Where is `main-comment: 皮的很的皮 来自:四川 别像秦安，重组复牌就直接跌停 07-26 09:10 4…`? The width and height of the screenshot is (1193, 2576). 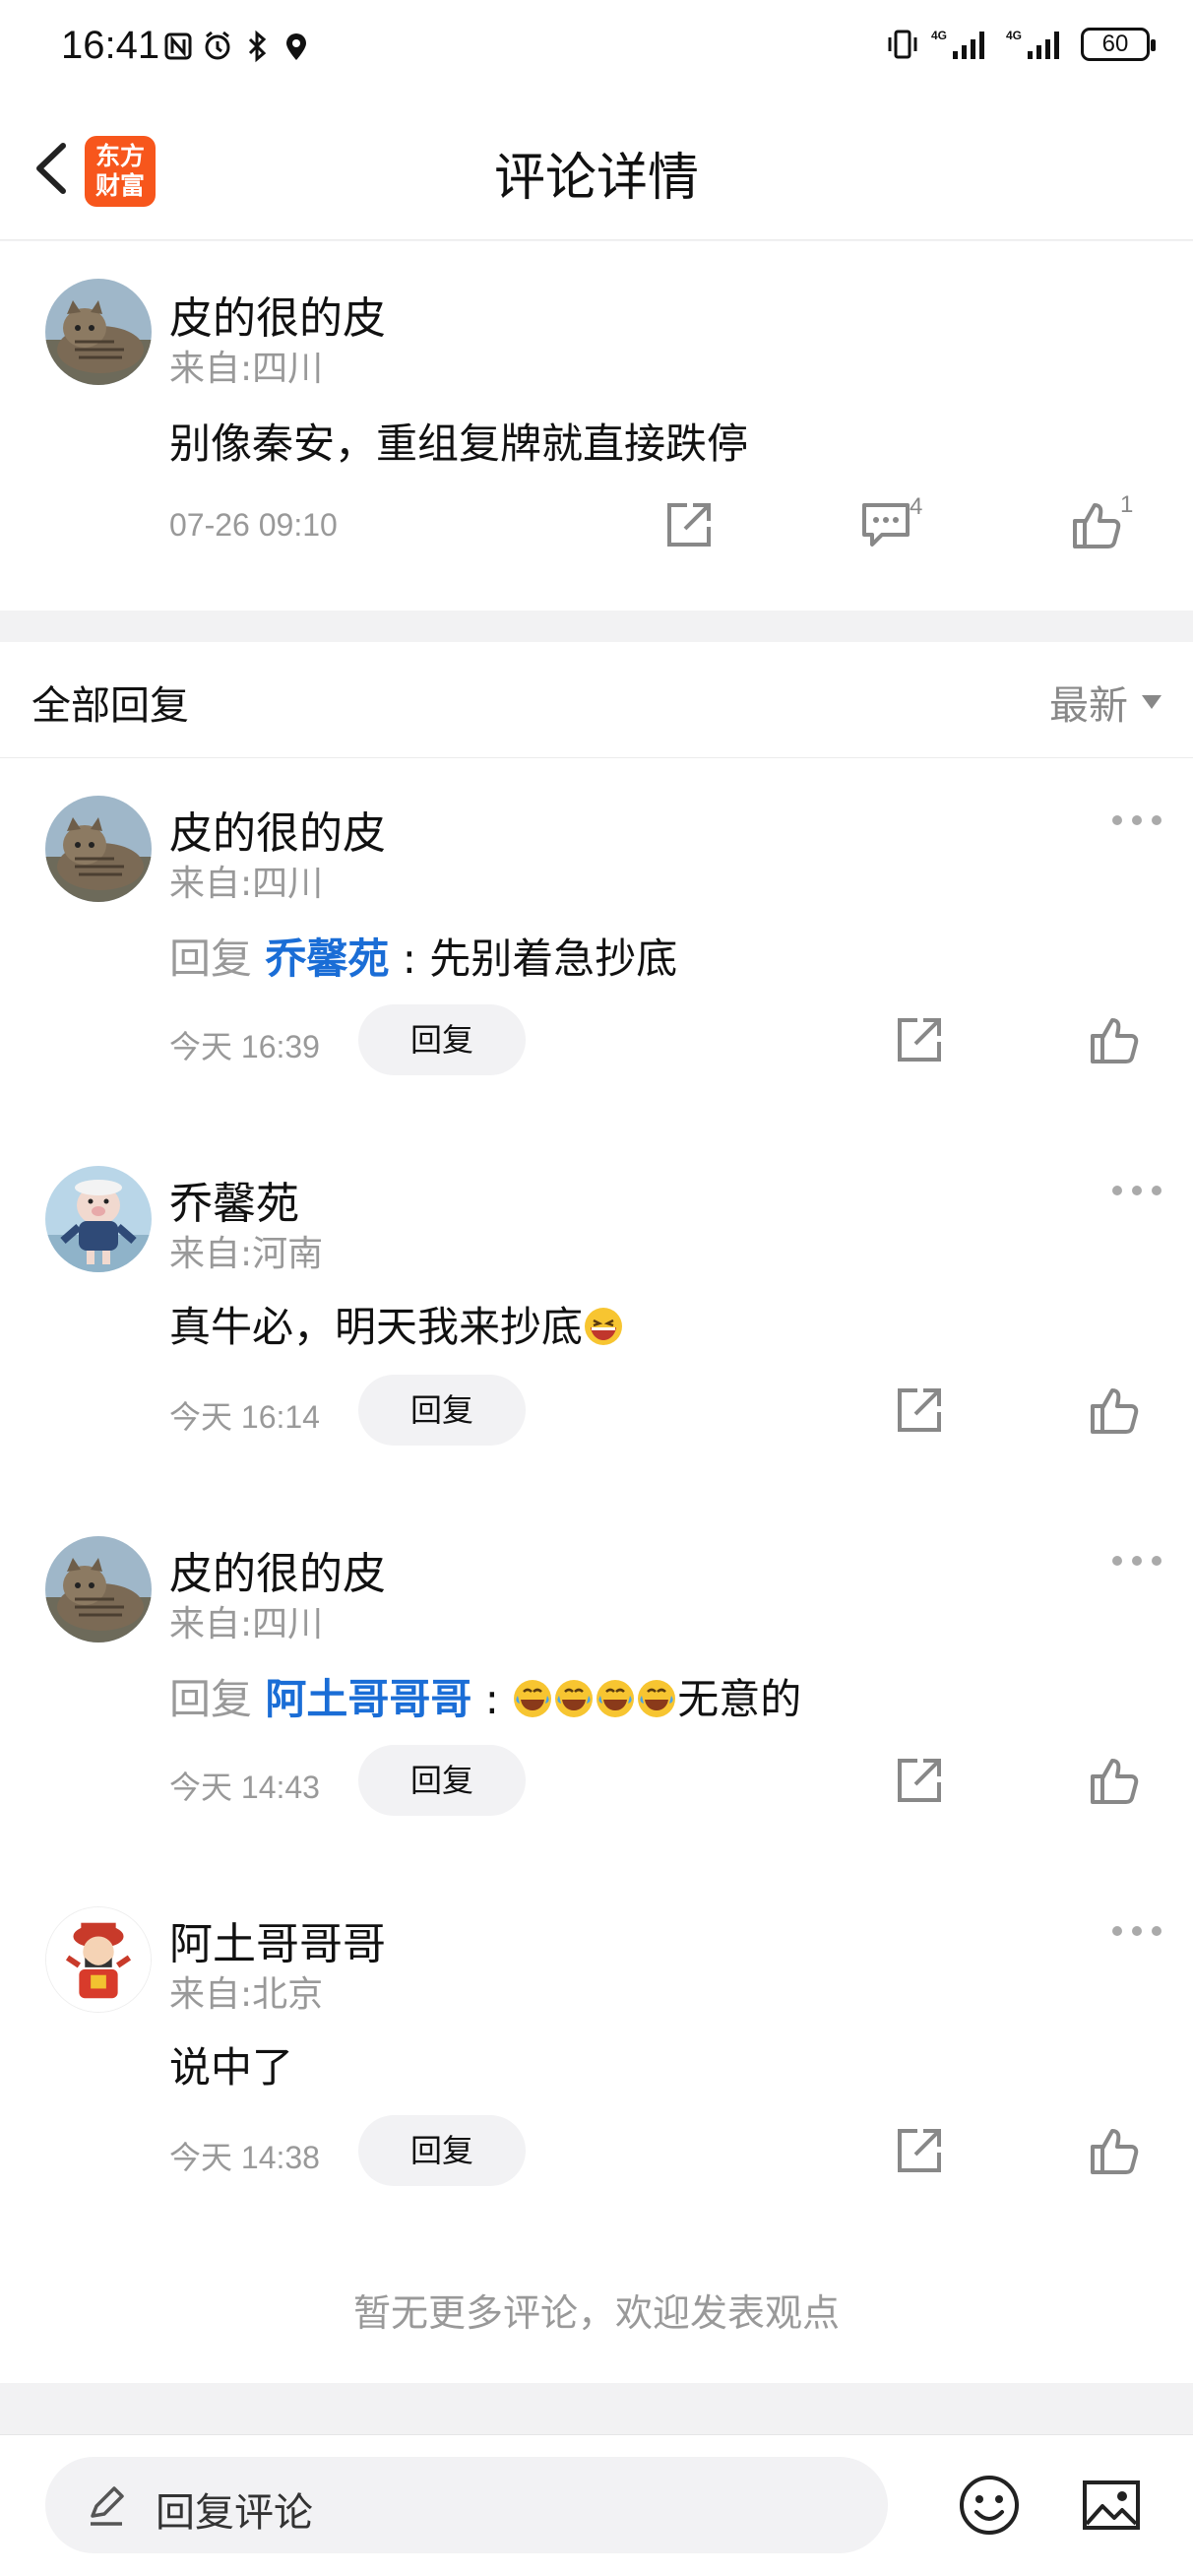 main-comment: 皮的很的皮 来自:四川 别像秦安，重组复牌就直接跌停 07-26 09:10 4… is located at coordinates (596, 426).